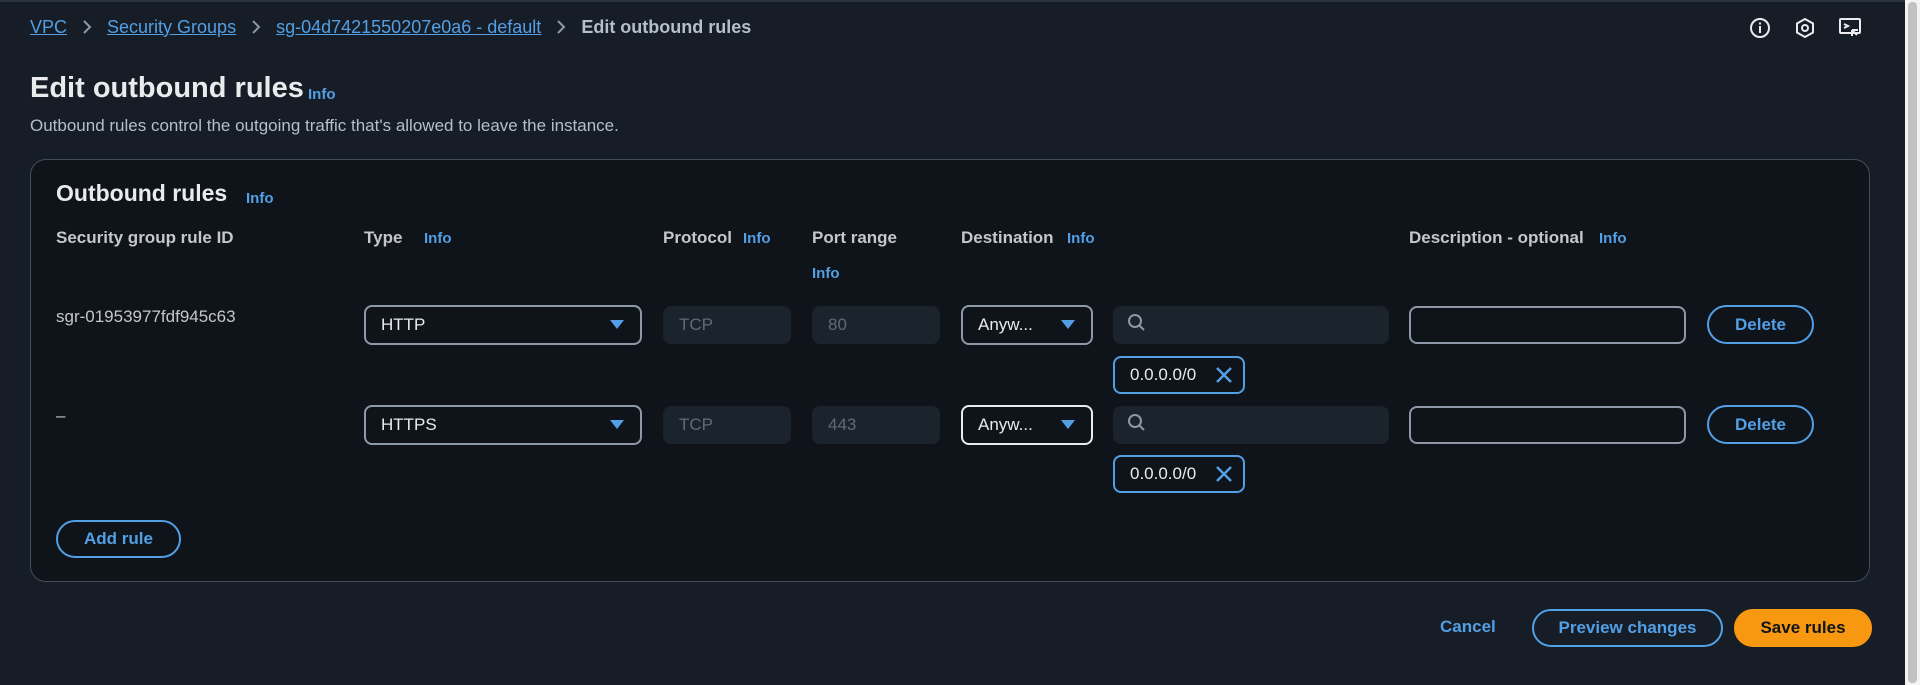 This screenshot has height=685, width=1920. I want to click on column-header-rule-id: Security group rule ID, so click(145, 237).